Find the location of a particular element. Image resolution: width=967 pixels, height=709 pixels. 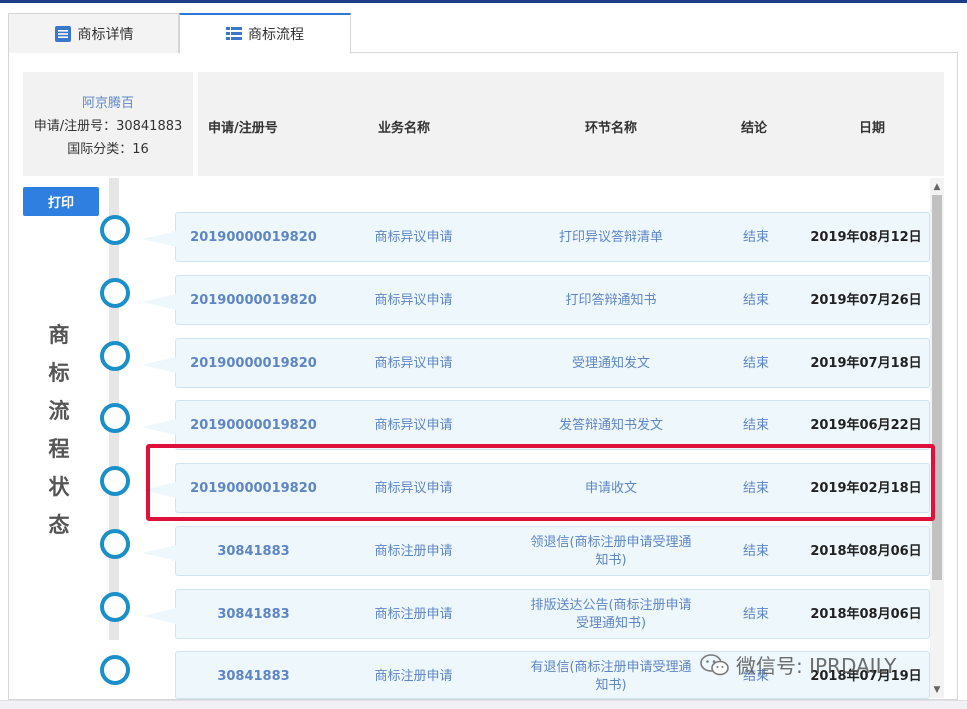

tab-trademark-process: 商标流程 is located at coordinates (265, 33).